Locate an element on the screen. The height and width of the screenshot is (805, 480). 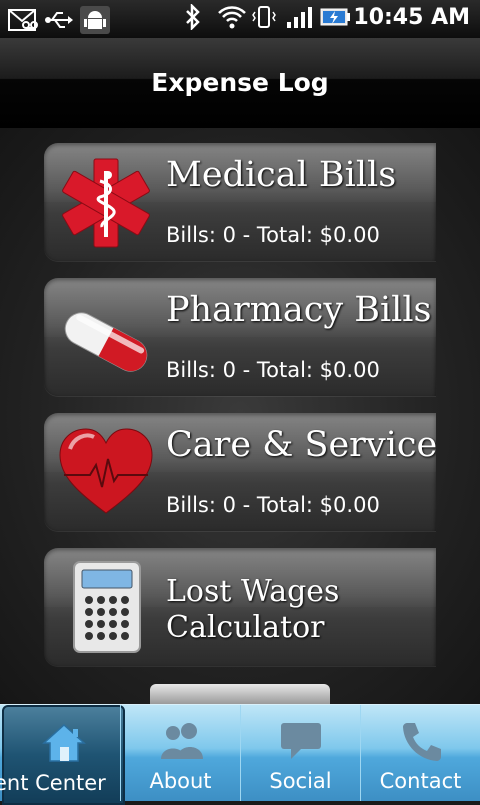
tab-social: Social is located at coordinates (300, 753).